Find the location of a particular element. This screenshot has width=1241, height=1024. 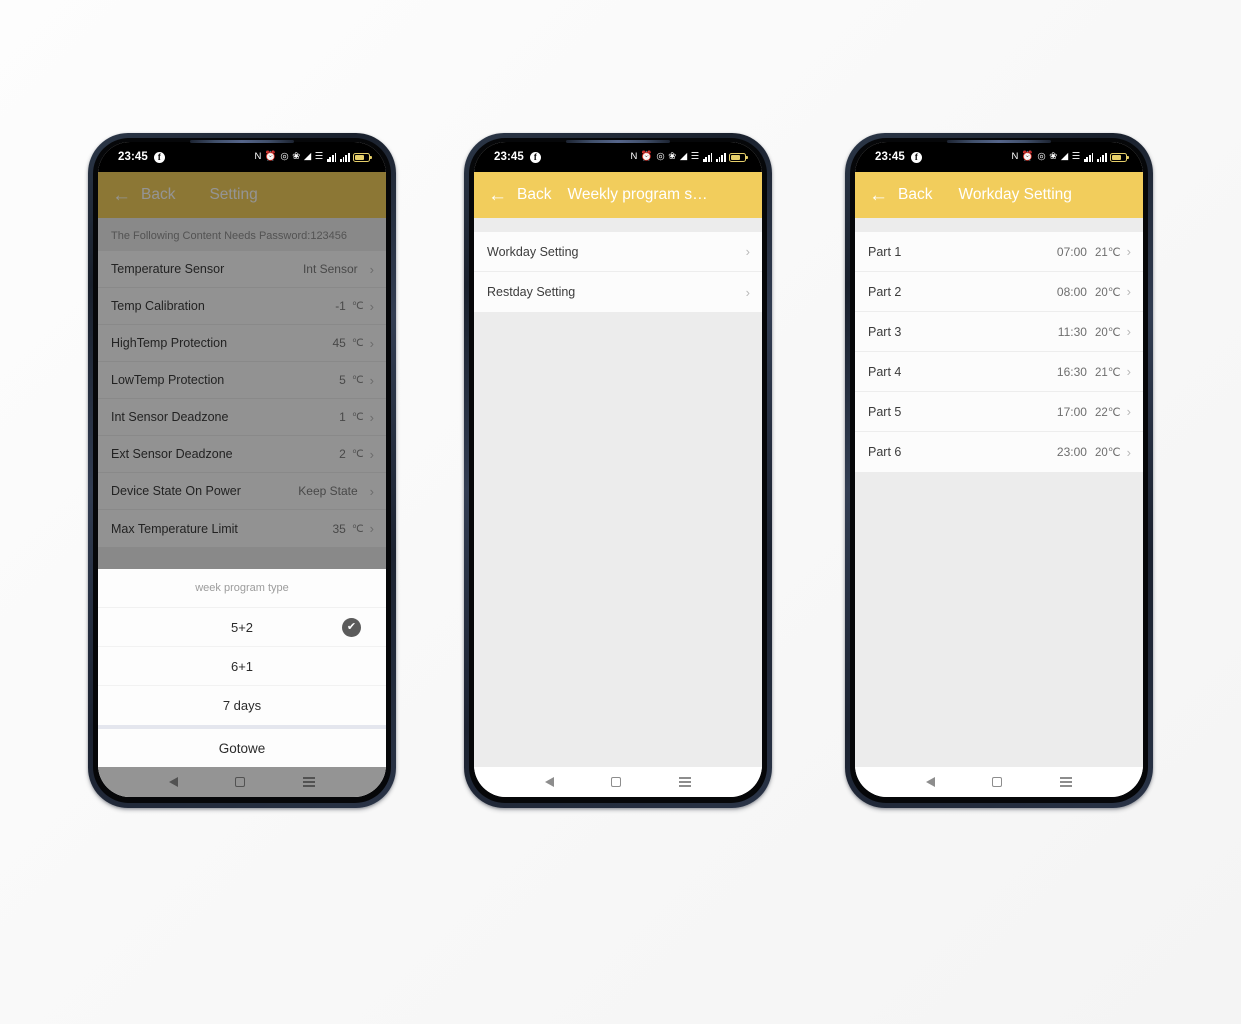

list-item: Temp Calibration -1 ℃ › is located at coordinates (242, 306).